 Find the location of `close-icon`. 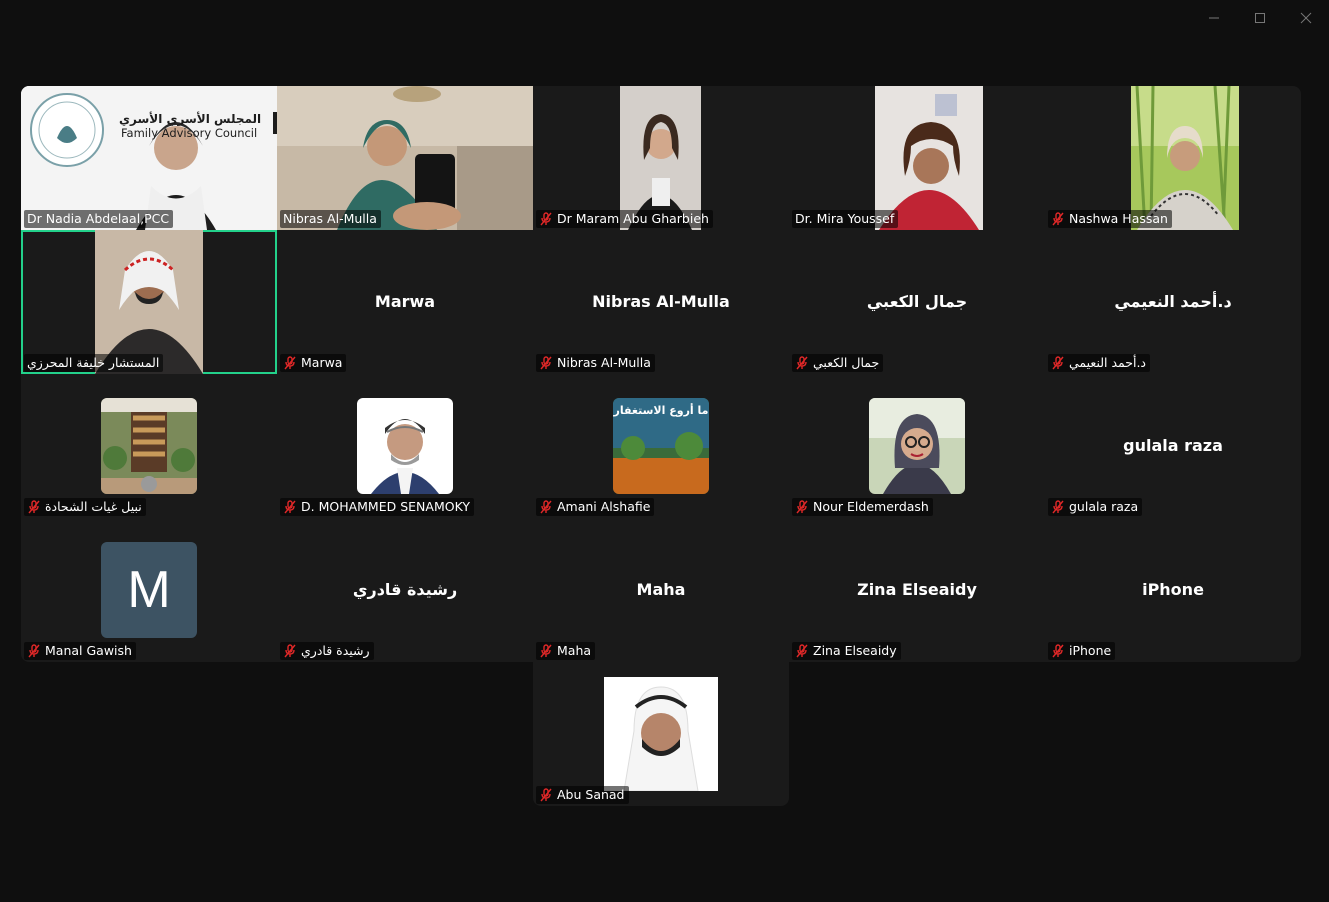

close-icon is located at coordinates (1306, 18).